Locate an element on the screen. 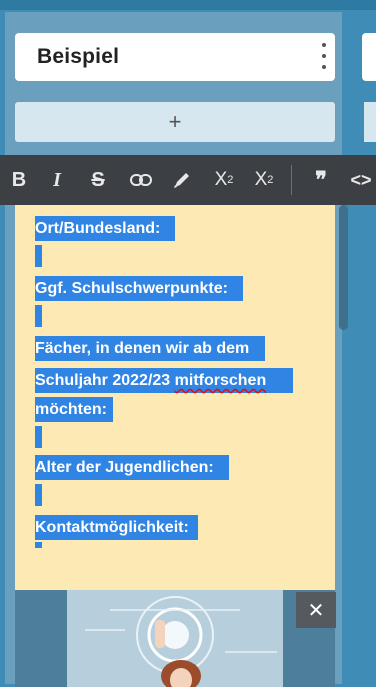 This screenshot has height=687, width=376. attachment-image is located at coordinates (175, 638).